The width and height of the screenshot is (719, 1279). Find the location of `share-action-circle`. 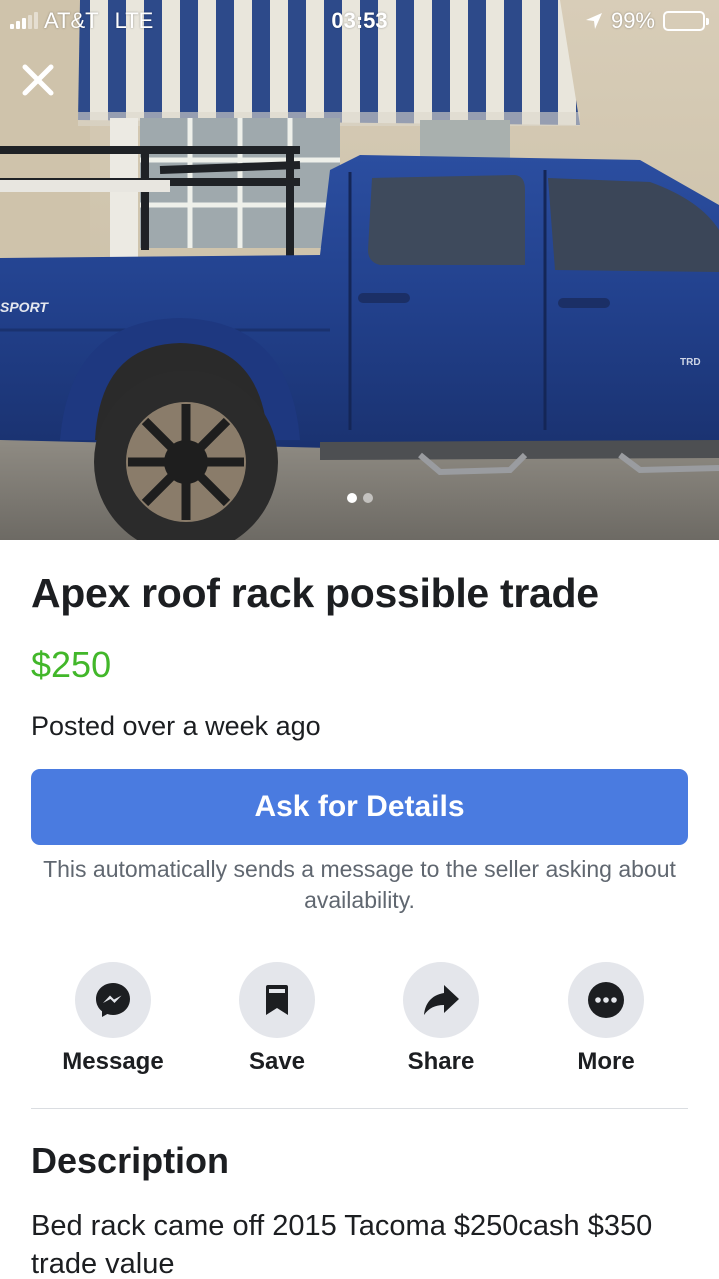

share-action-circle is located at coordinates (441, 1000).